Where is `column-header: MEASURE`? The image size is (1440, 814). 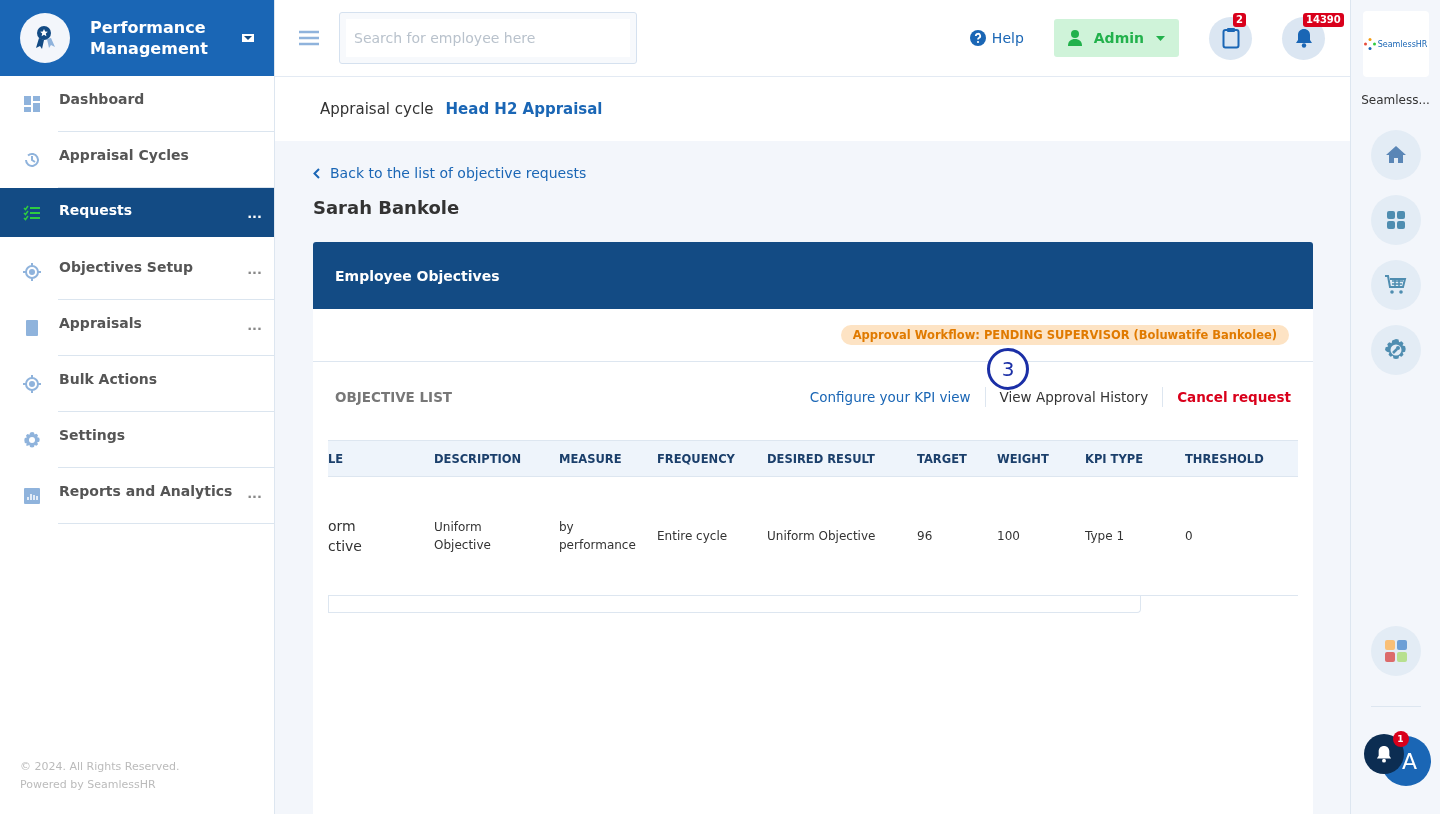 column-header: MEASURE is located at coordinates (590, 458).